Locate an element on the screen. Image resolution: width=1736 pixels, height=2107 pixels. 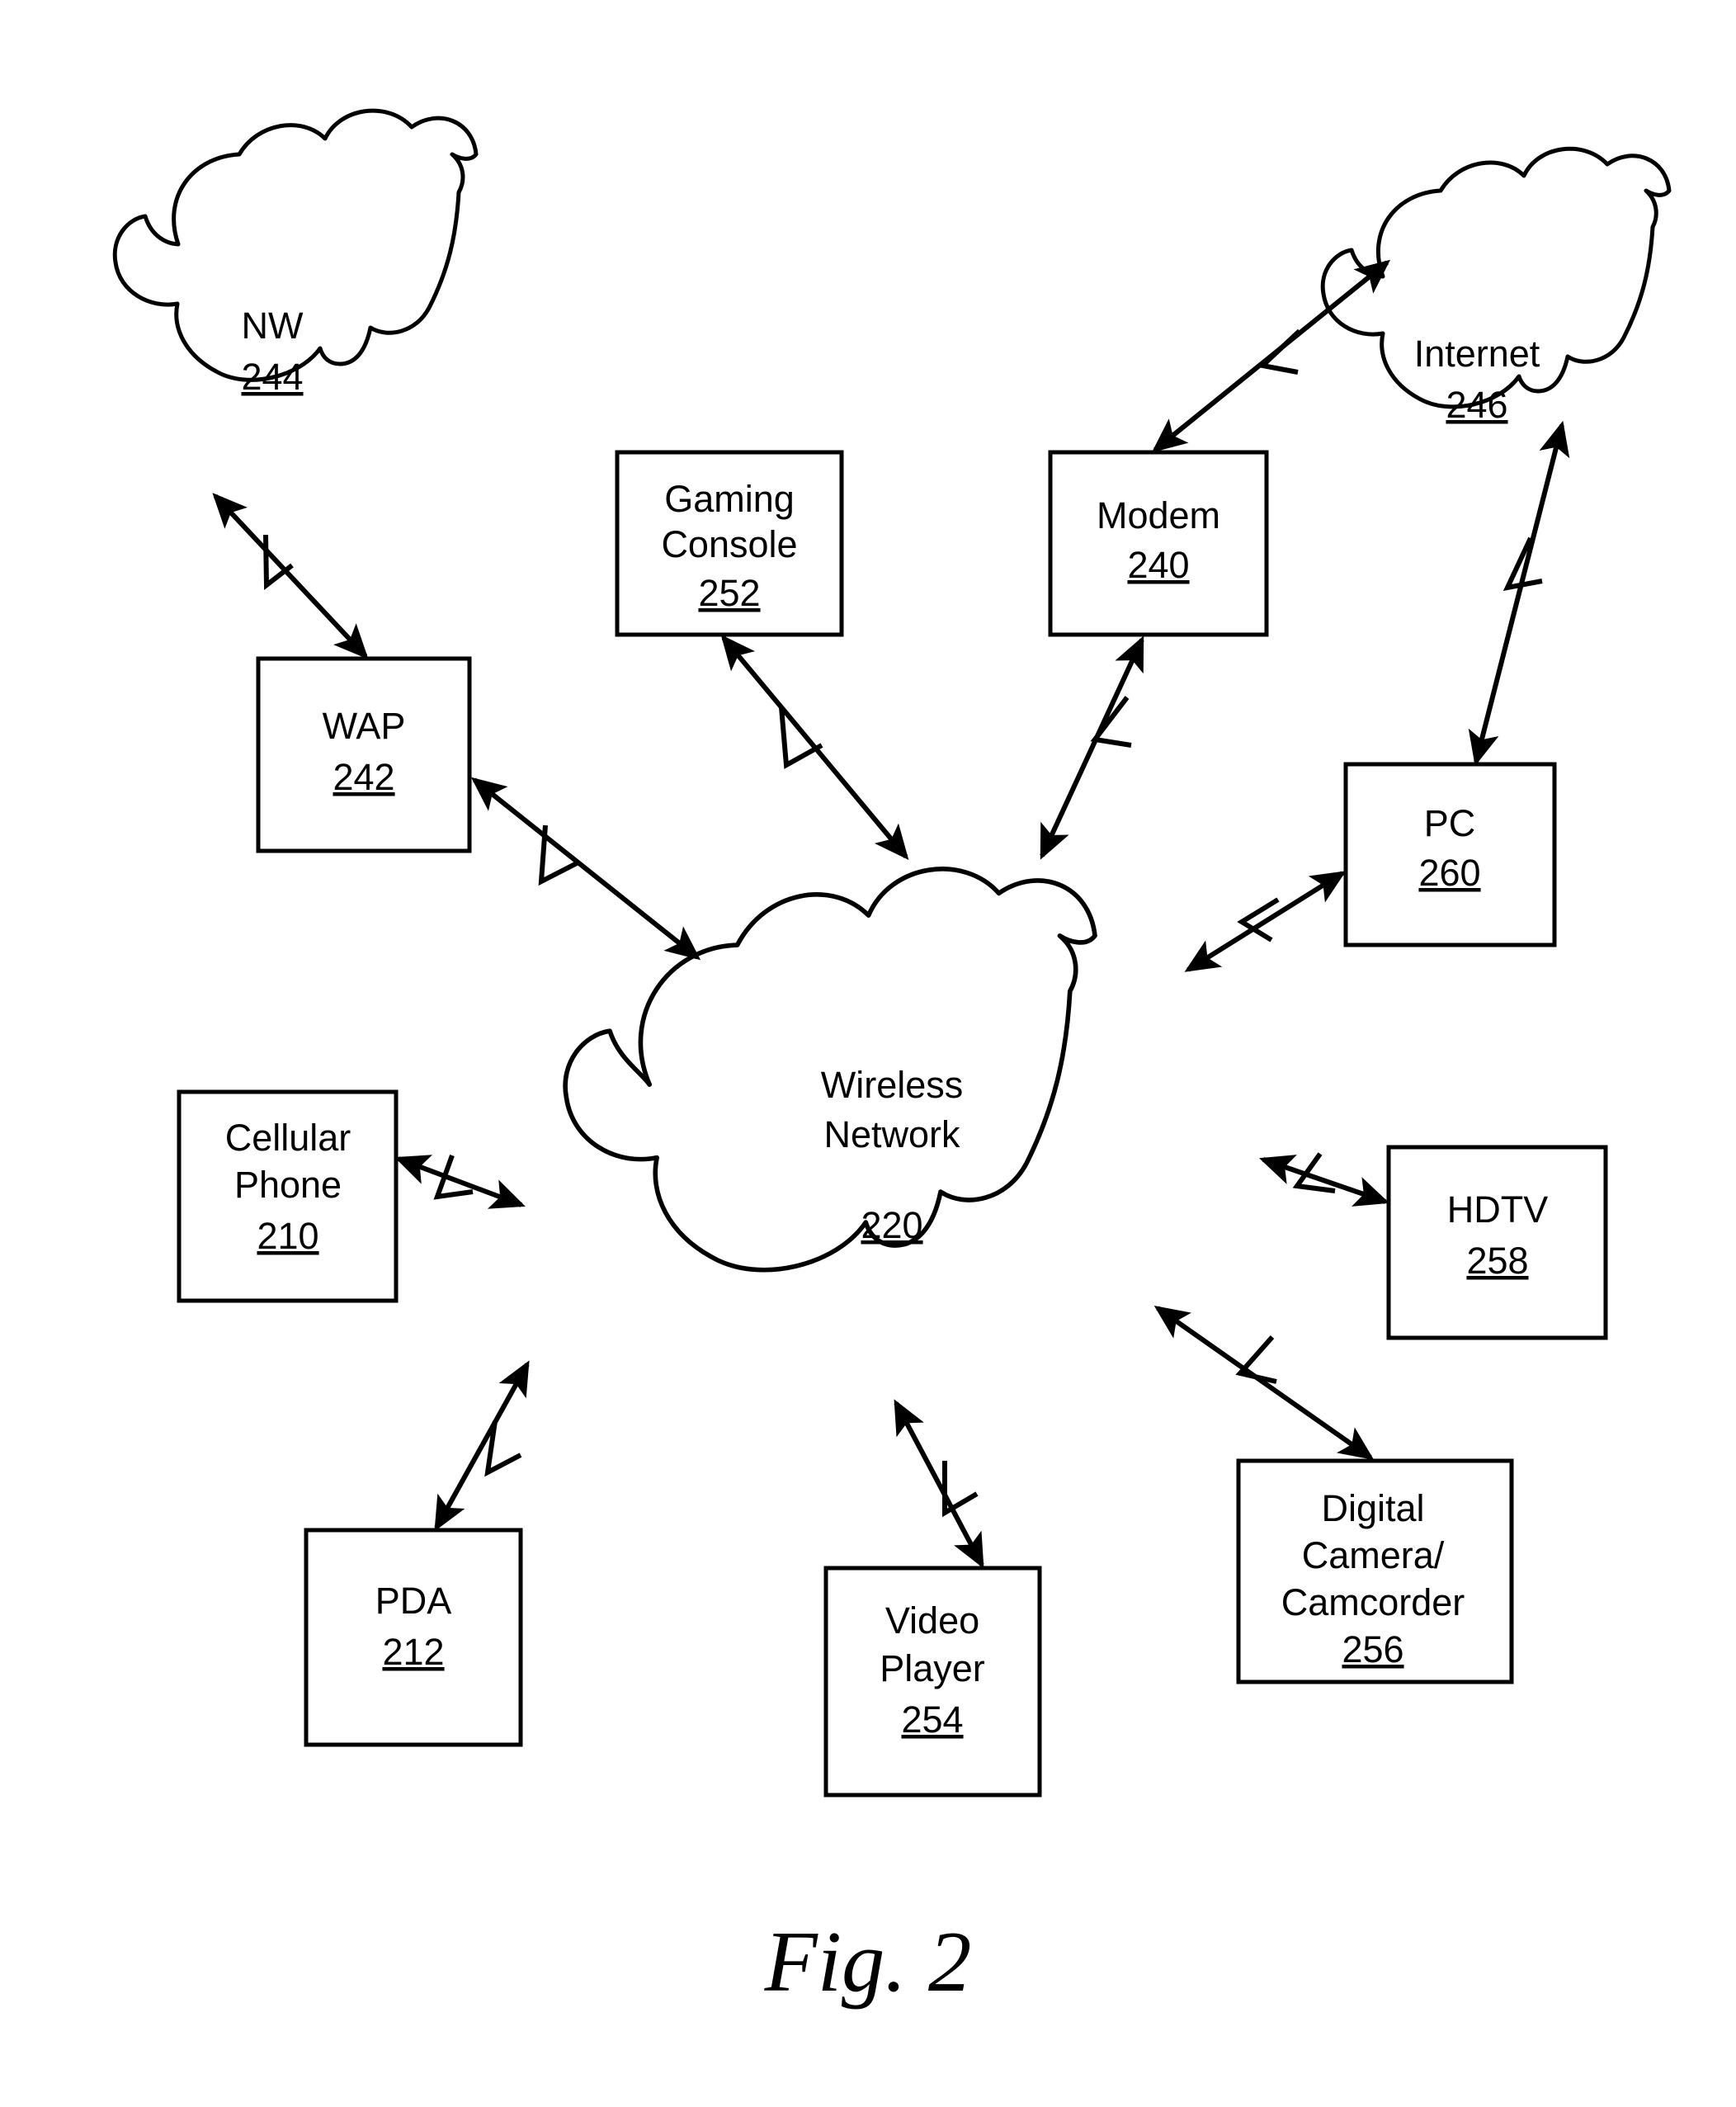
node-label-digital-camera-1: Digital is located at coordinates (1372, 1508).